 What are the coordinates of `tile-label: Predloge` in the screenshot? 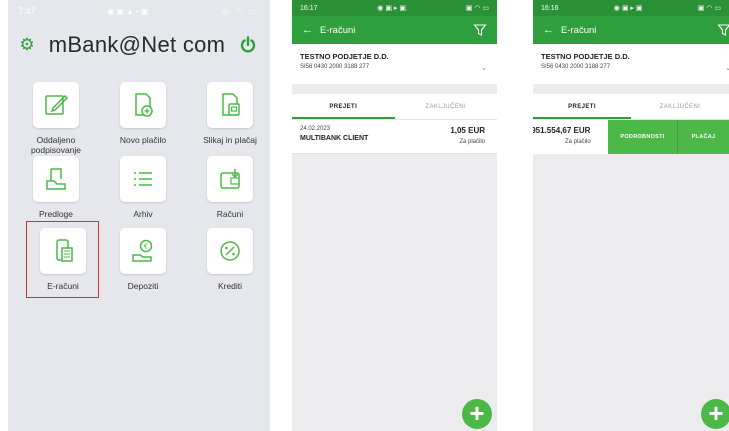 It's located at (56, 214).